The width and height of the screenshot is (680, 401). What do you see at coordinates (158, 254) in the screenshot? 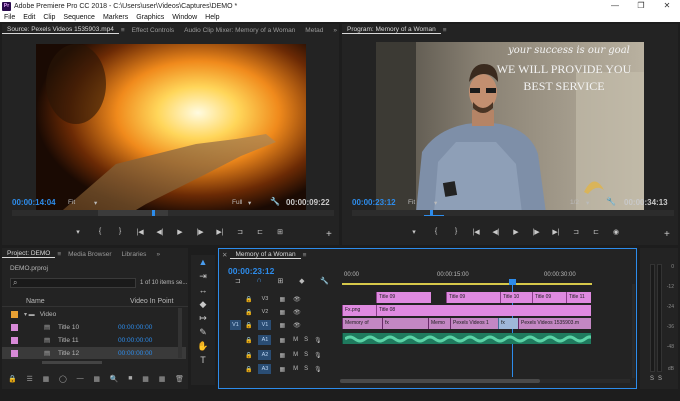
I see `project-more-tabs-icon: »` at bounding box center [158, 254].